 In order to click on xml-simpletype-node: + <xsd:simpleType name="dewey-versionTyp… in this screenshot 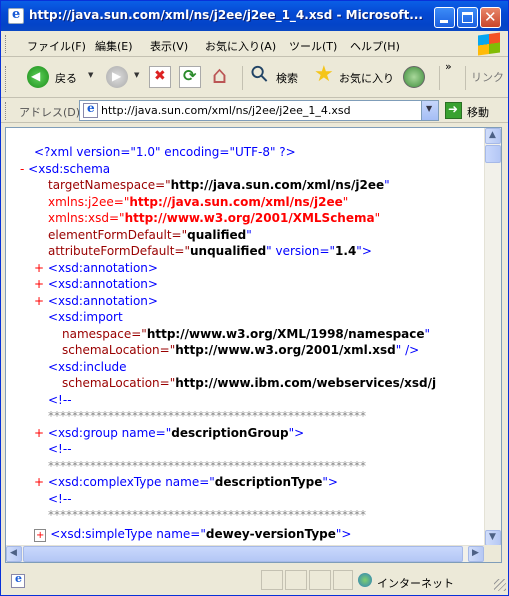, I will do `click(193, 534)`.